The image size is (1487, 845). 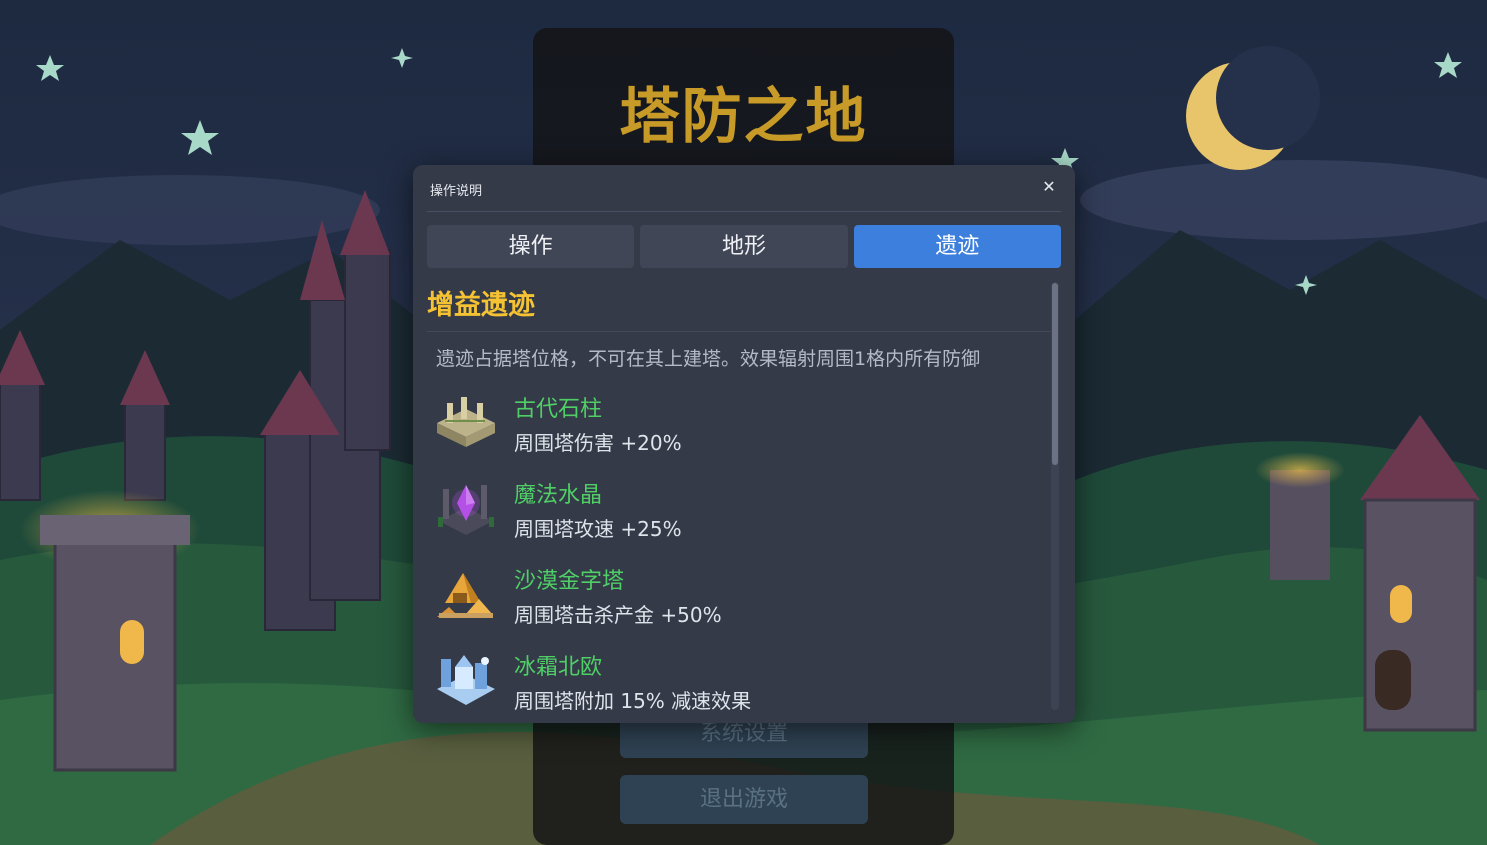 I want to click on close-icon: ✕, so click(x=1049, y=187).